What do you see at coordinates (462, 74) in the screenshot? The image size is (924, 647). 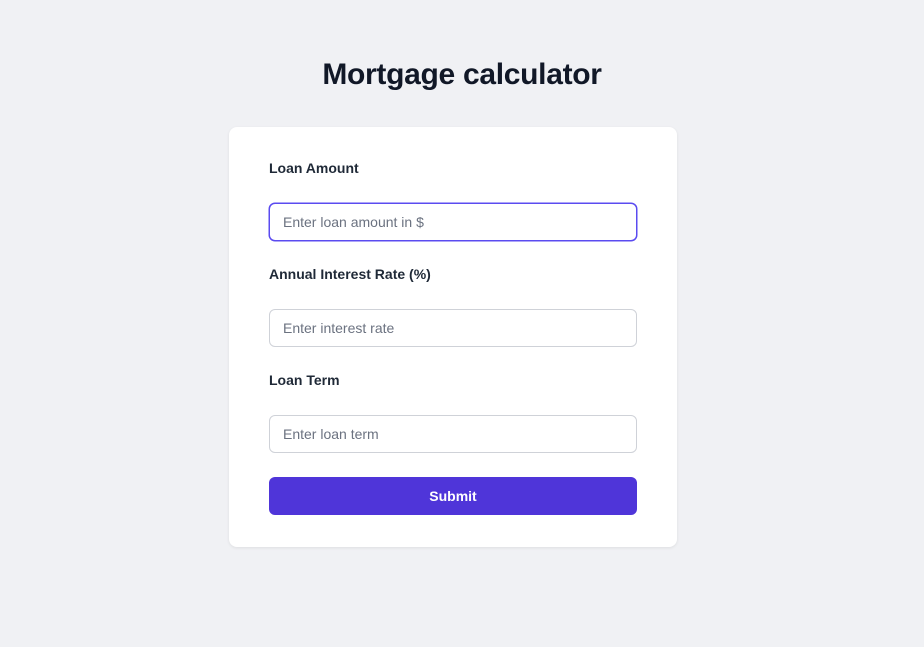 I see `page-title: Mortgage calculator` at bounding box center [462, 74].